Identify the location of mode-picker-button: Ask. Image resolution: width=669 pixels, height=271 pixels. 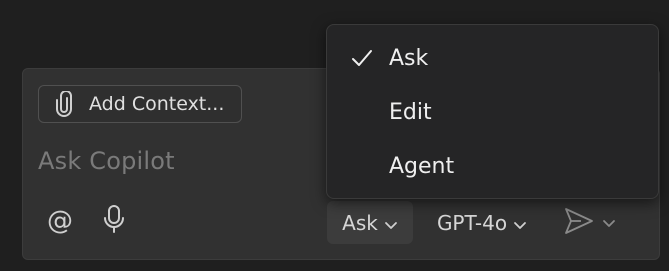
(370, 222).